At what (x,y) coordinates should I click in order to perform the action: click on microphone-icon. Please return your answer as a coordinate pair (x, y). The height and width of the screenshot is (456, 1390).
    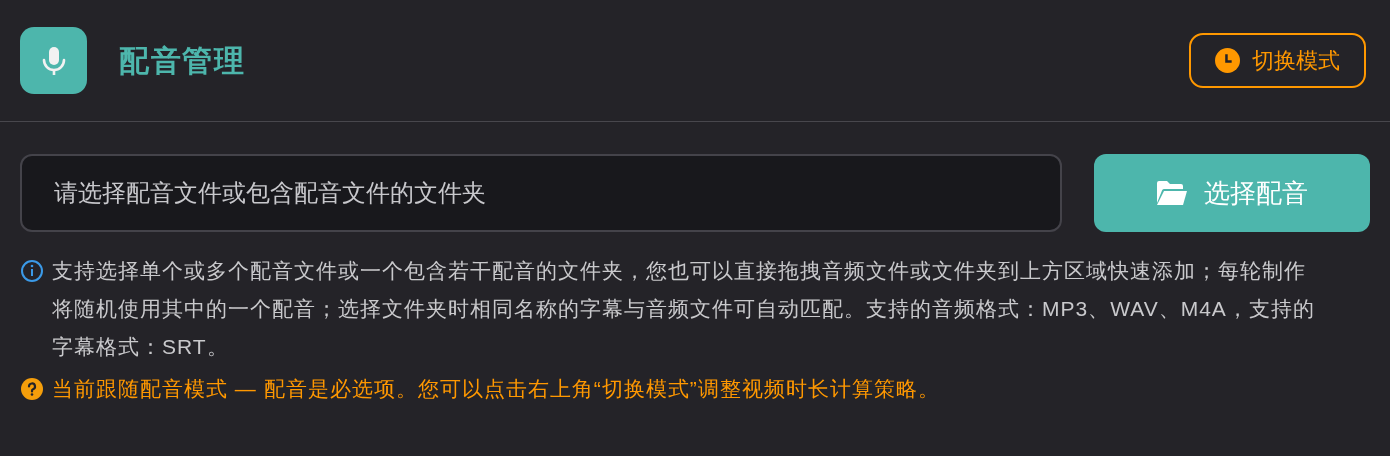
    Looking at the image, I should click on (53, 60).